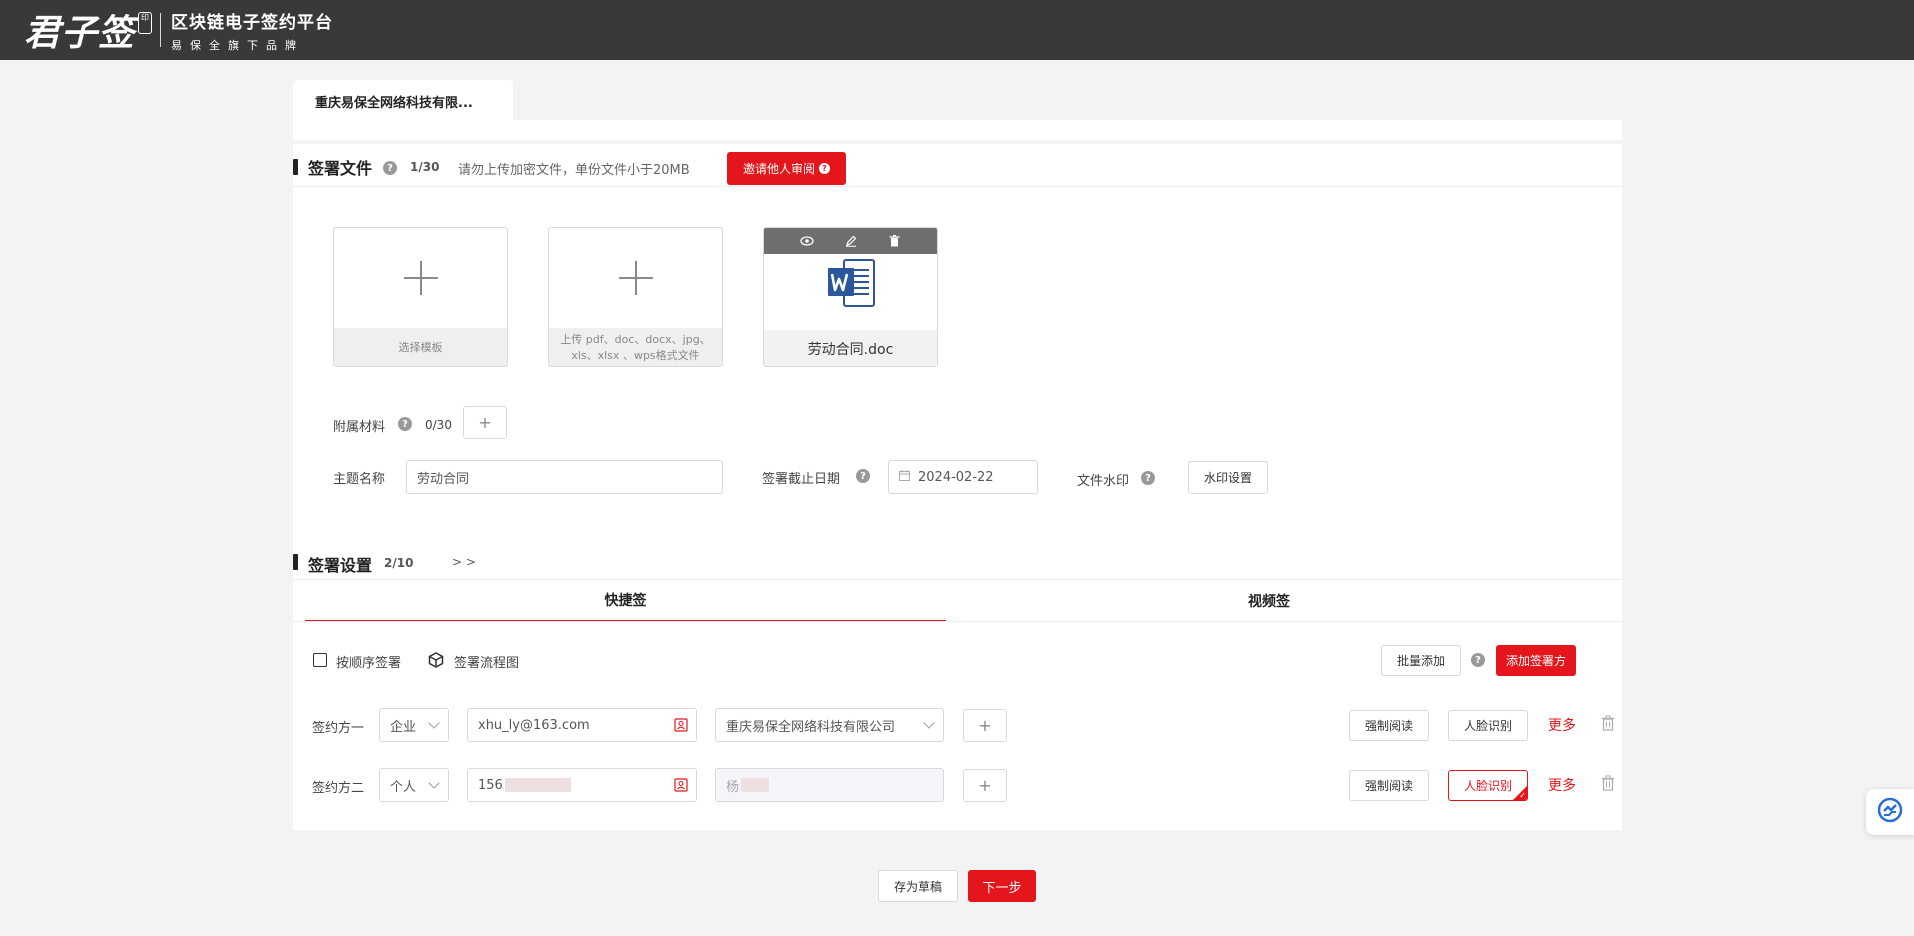 The height and width of the screenshot is (936, 1914). What do you see at coordinates (403, 787) in the screenshot?
I see `signer-2-type: 个人` at bounding box center [403, 787].